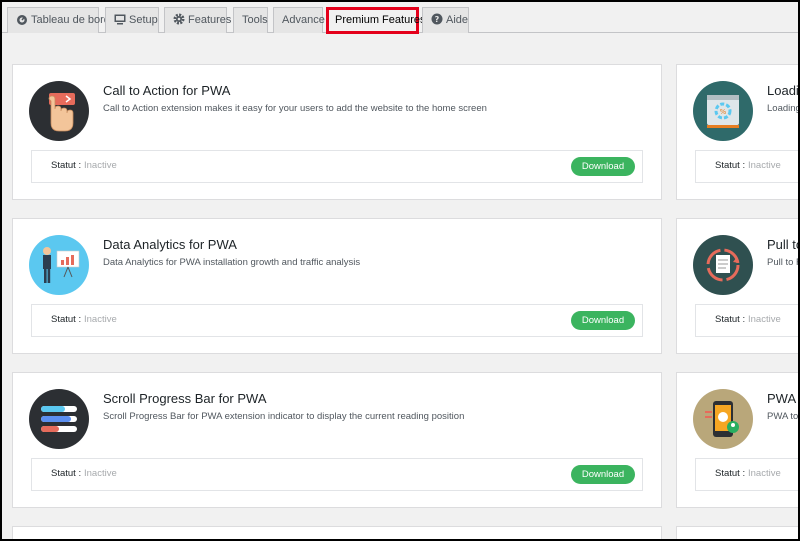 This screenshot has width=800, height=541. Describe the element at coordinates (723, 419) in the screenshot. I see `phone-app-icon` at that location.